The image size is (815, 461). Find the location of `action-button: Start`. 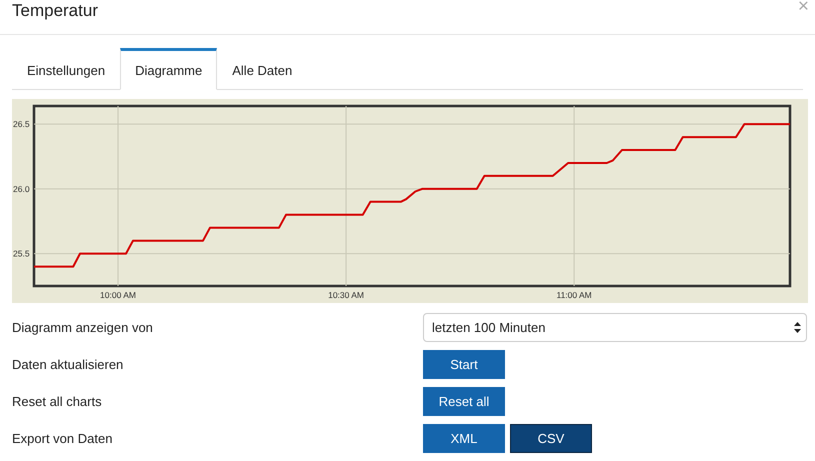

action-button: Start is located at coordinates (464, 364).